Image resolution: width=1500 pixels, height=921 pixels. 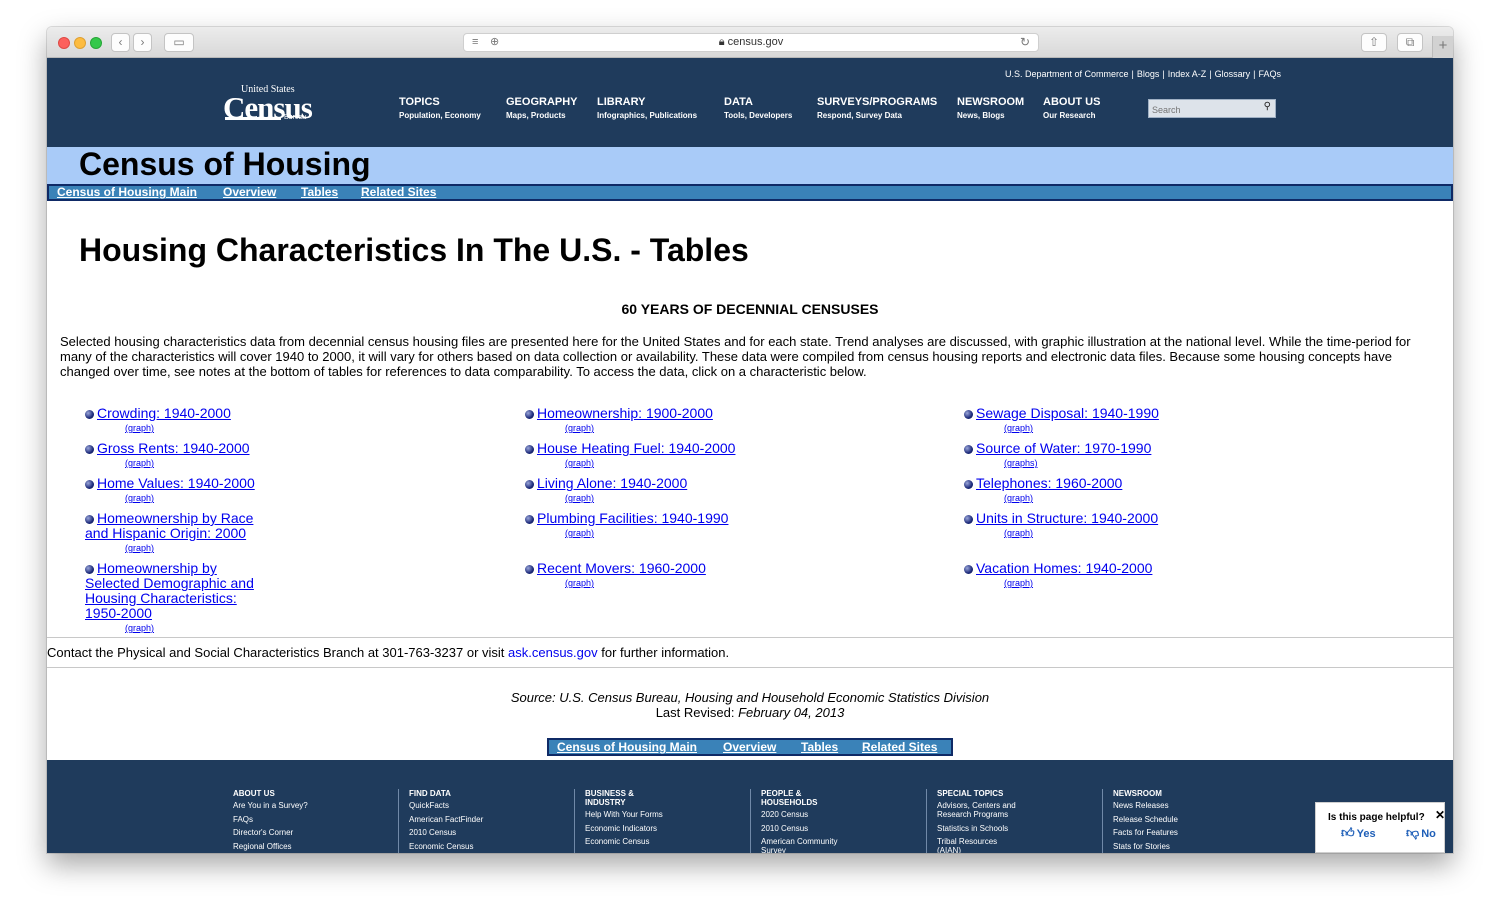 What do you see at coordinates (553, 652) in the screenshot?
I see `ask-census-link: ask.census.gov` at bounding box center [553, 652].